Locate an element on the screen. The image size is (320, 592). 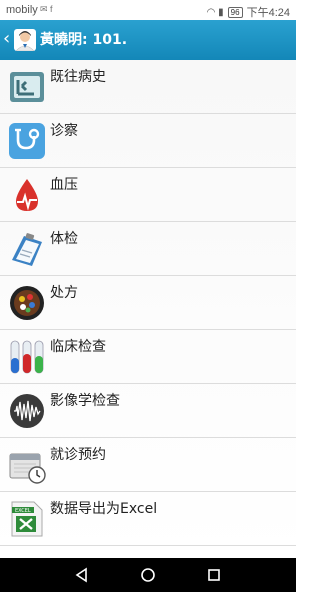
blood-pressure-icon is located at coordinates (27, 195).